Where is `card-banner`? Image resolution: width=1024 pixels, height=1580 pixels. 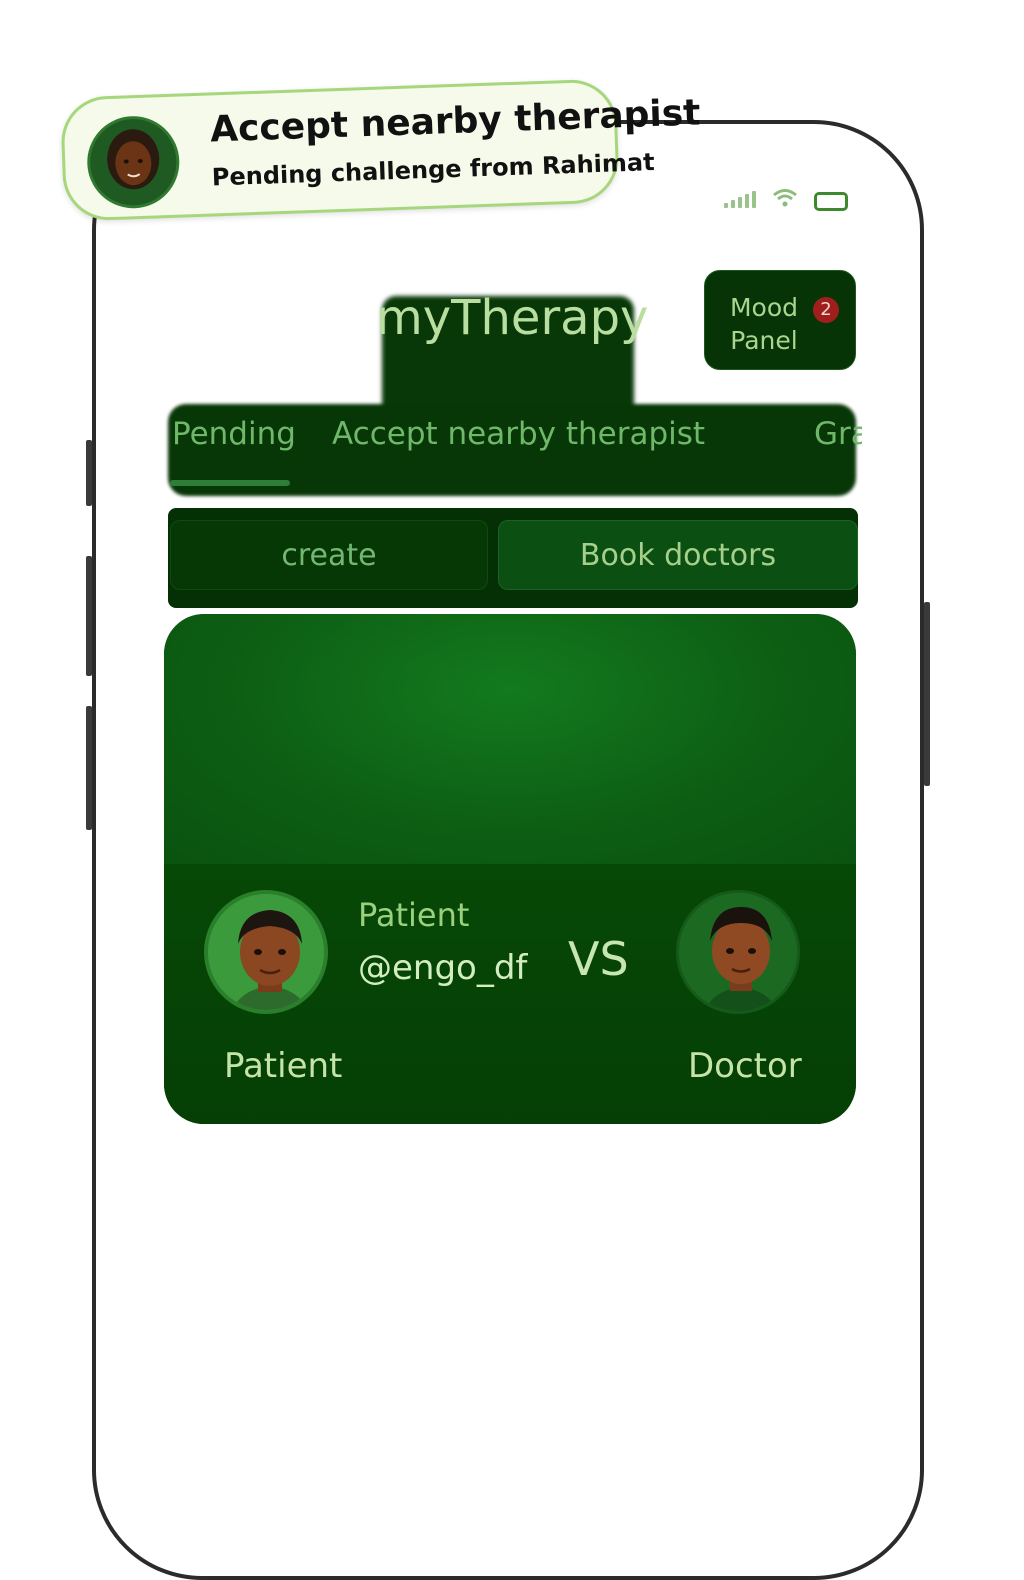 card-banner is located at coordinates (510, 739).